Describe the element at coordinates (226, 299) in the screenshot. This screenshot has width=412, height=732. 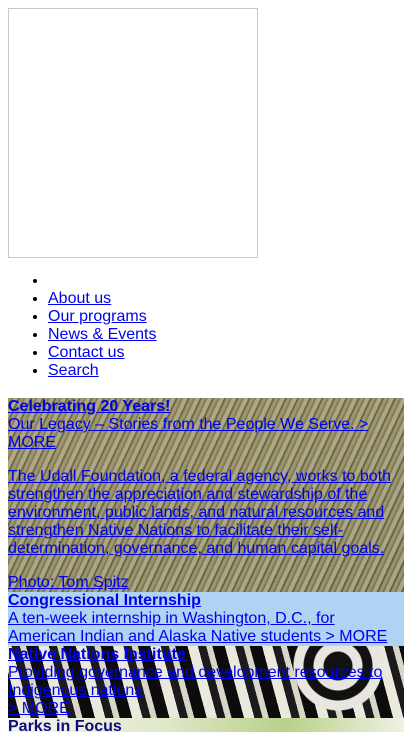
I see `nav-item-about: About us` at that location.